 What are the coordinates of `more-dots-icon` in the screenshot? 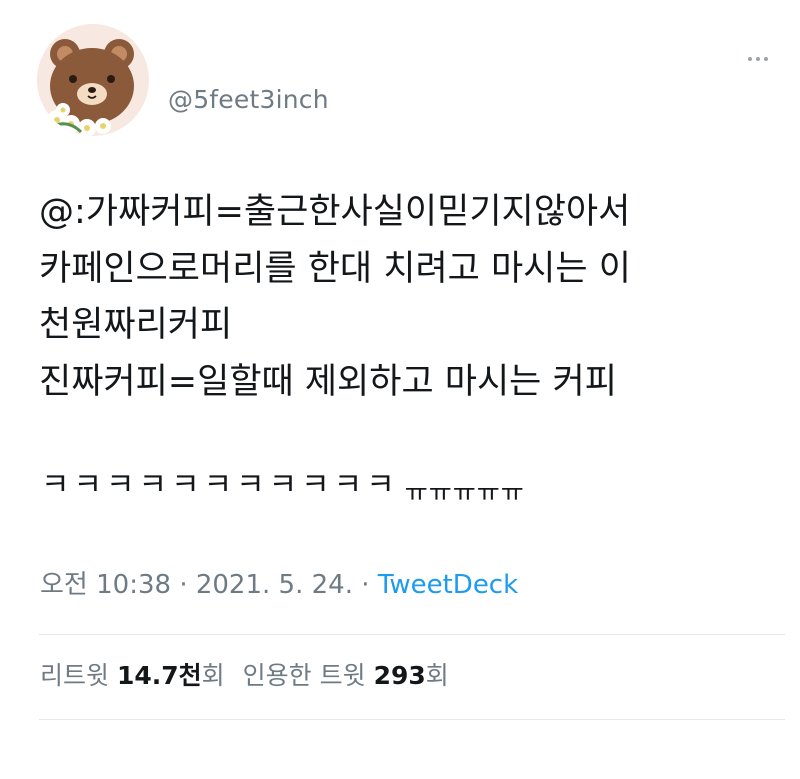 It's located at (758, 59).